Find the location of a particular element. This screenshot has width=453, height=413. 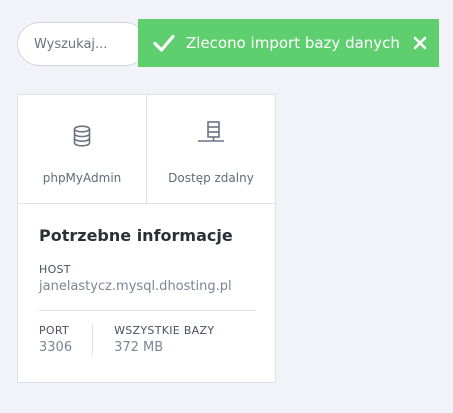

divider is located at coordinates (147, 310).